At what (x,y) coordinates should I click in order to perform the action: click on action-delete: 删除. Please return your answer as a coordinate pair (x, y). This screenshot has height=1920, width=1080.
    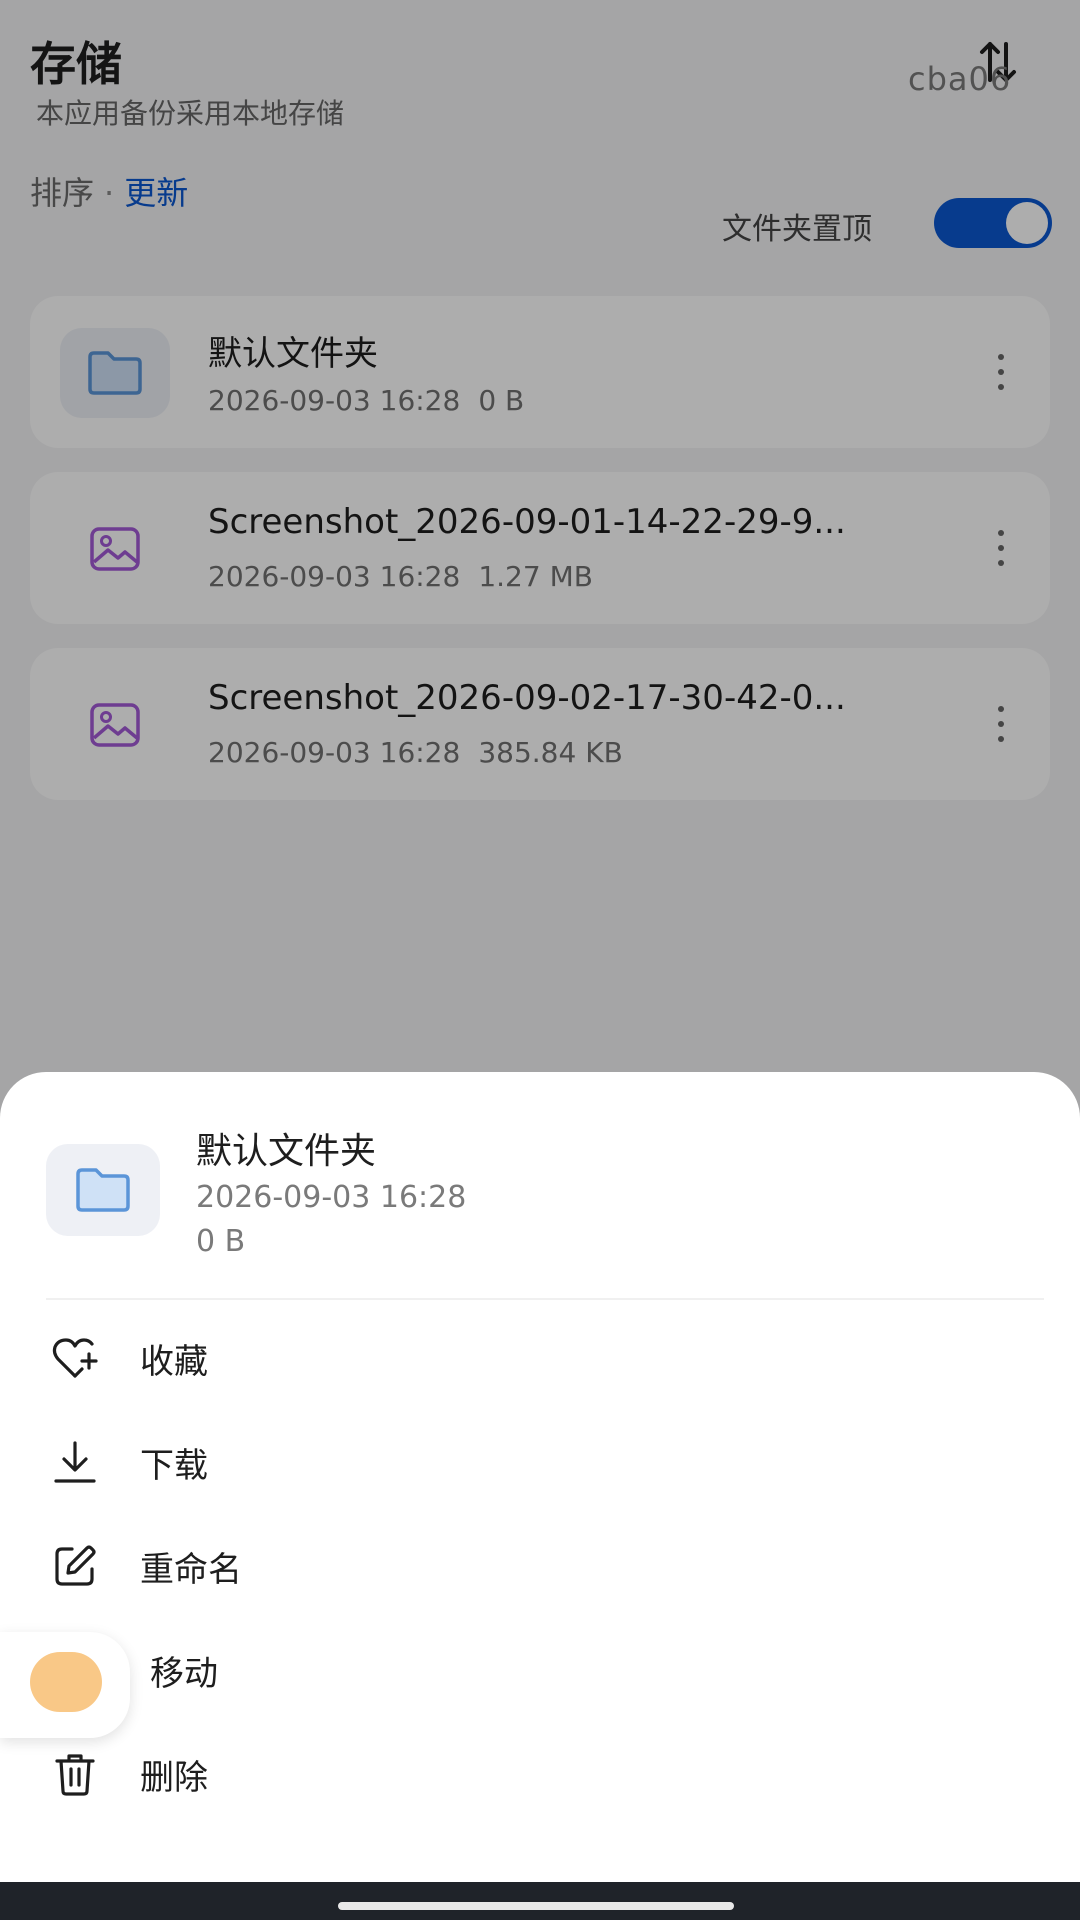
    Looking at the image, I should click on (540, 1774).